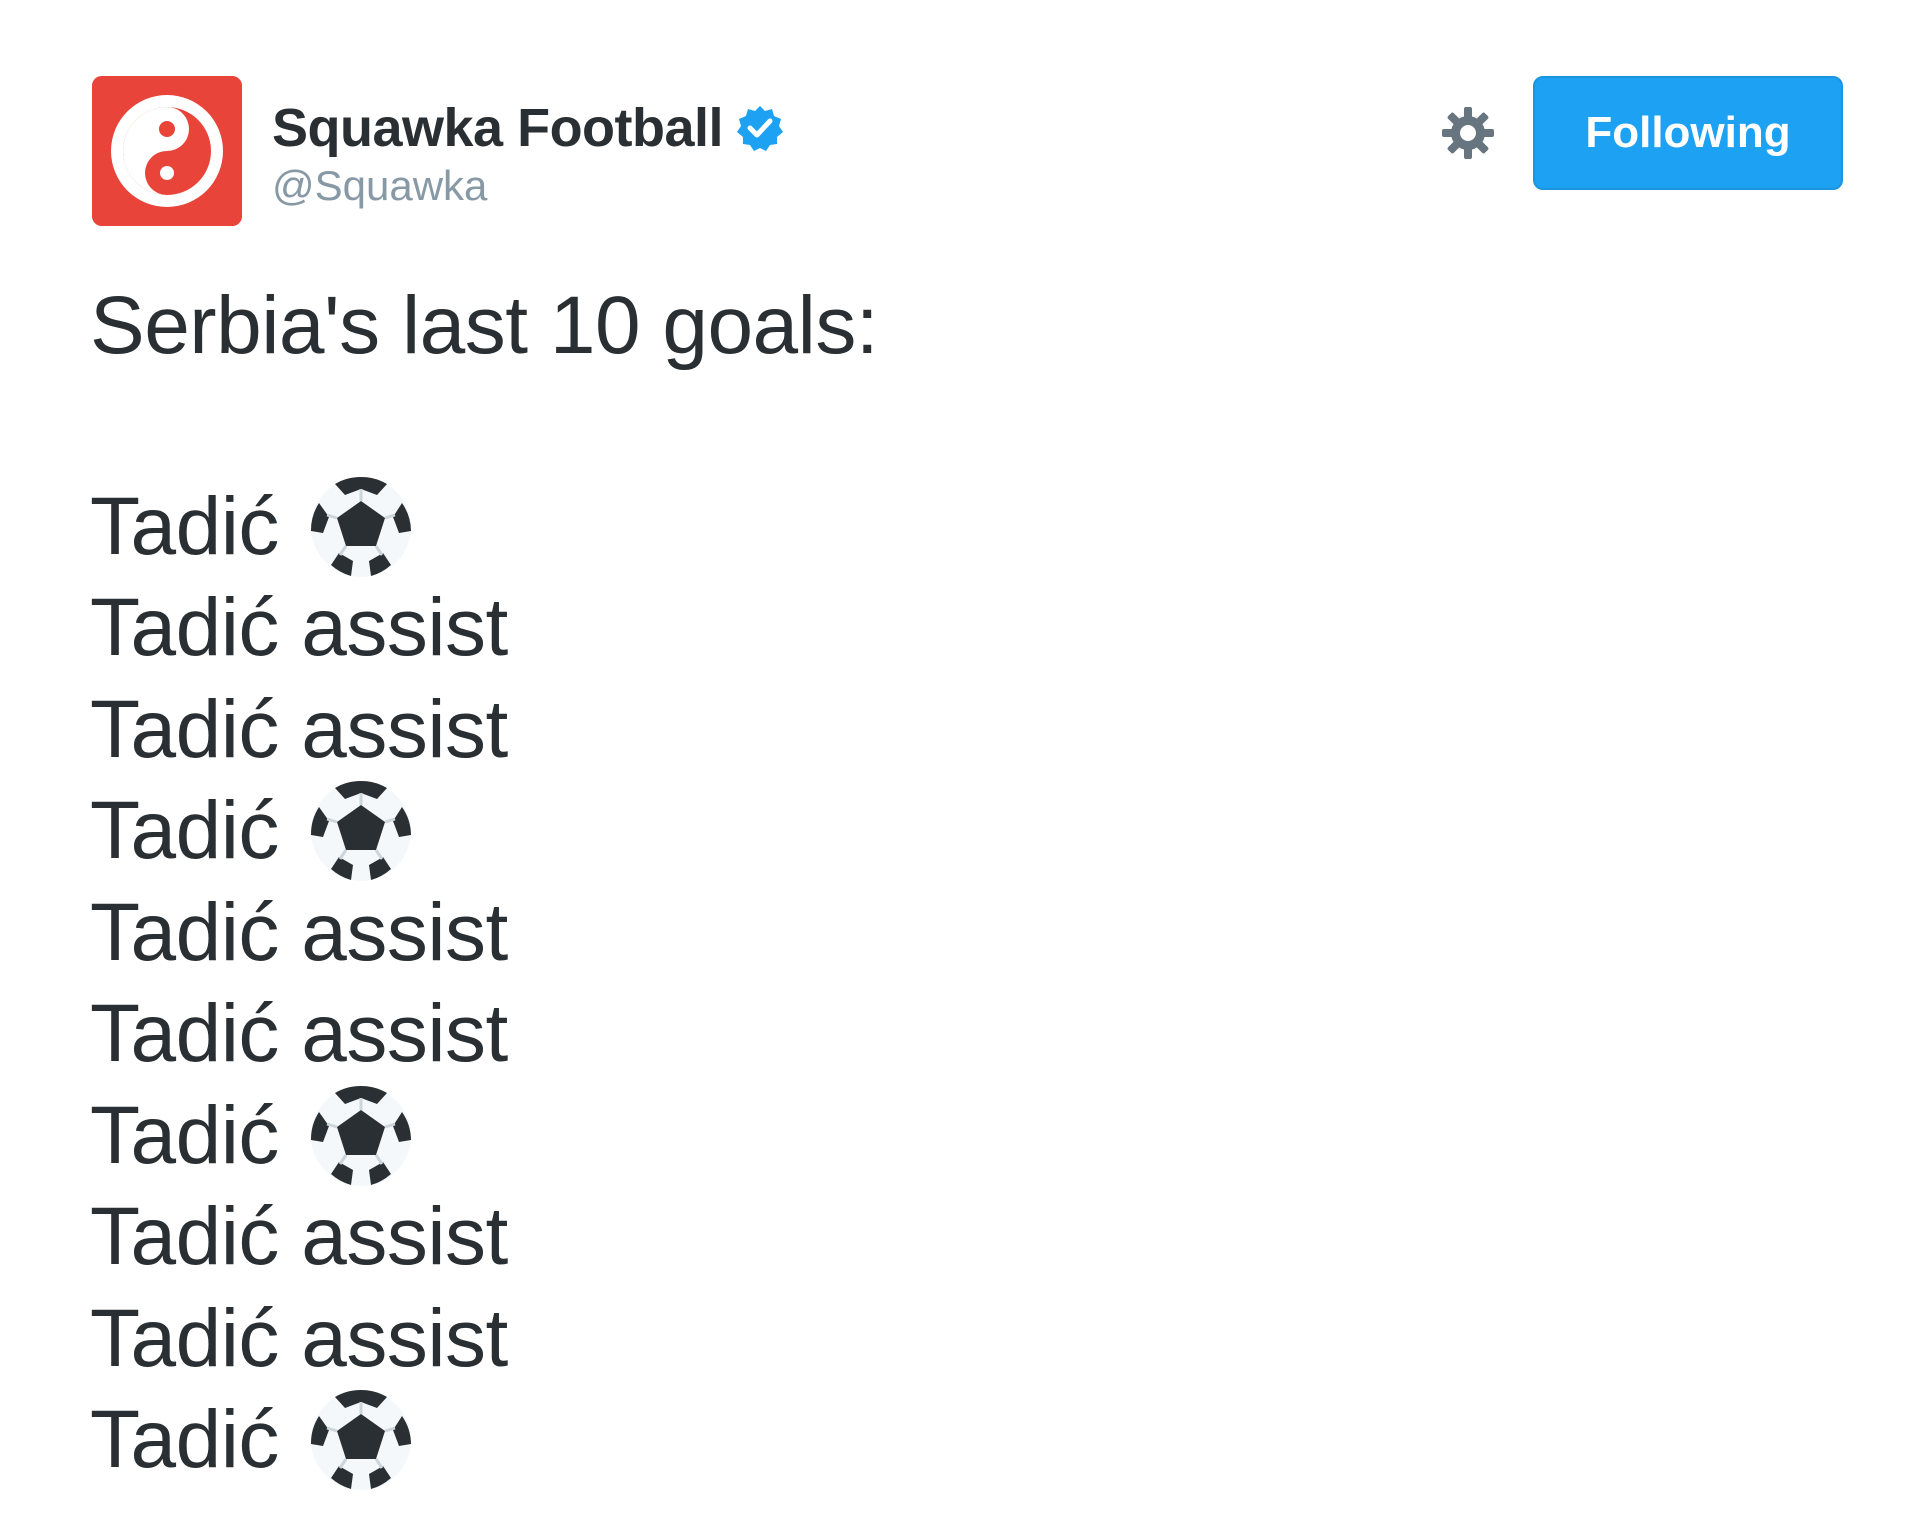 Image resolution: width=1920 pixels, height=1515 pixels. What do you see at coordinates (498, 128) in the screenshot?
I see `display-name: Squawka Football` at bounding box center [498, 128].